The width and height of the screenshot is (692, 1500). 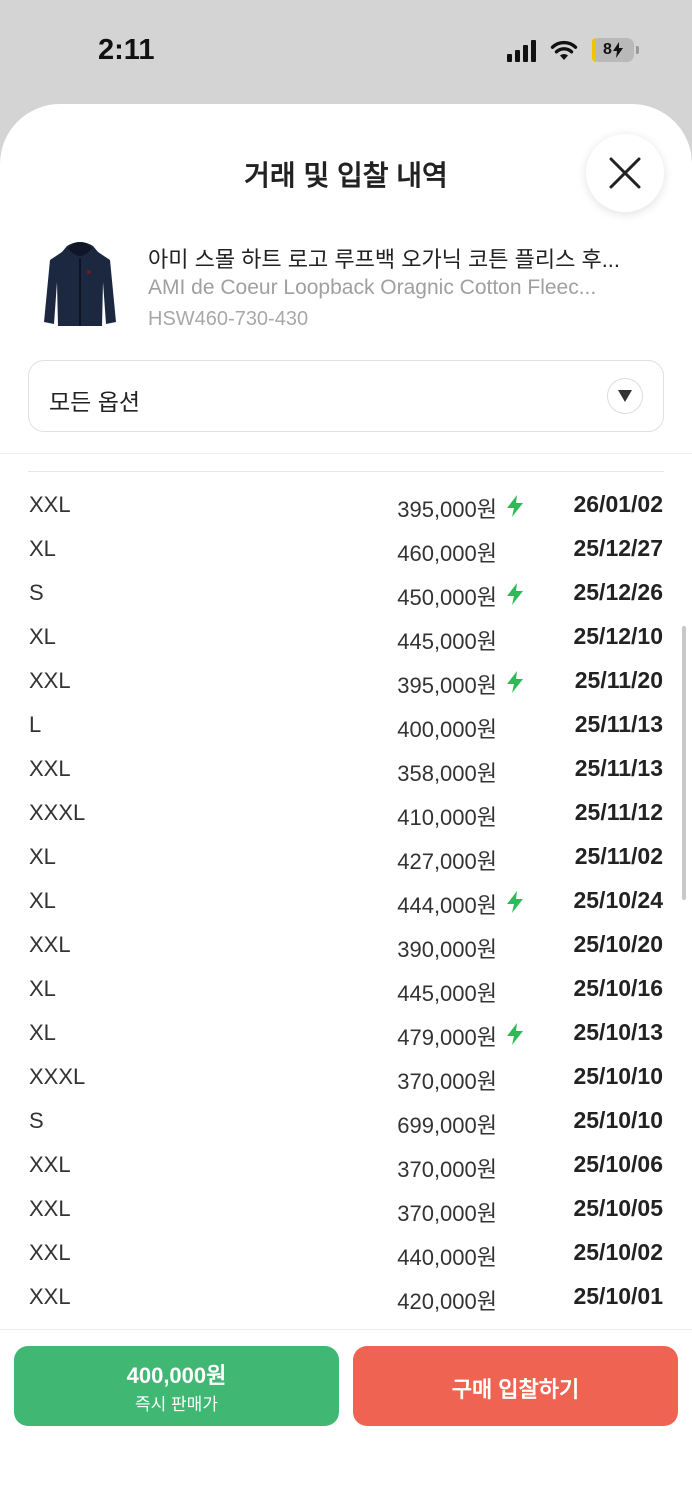 What do you see at coordinates (346, 988) in the screenshot?
I see `trade-row: XL 445,000원 25/10/16` at bounding box center [346, 988].